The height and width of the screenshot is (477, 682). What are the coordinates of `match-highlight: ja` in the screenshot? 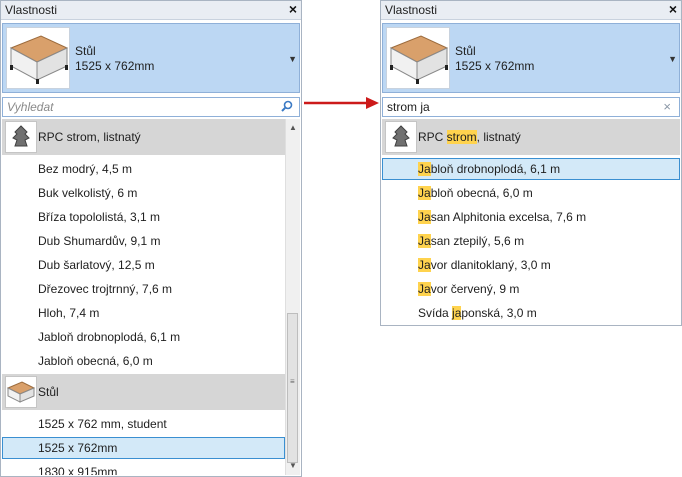 It's located at (457, 313).